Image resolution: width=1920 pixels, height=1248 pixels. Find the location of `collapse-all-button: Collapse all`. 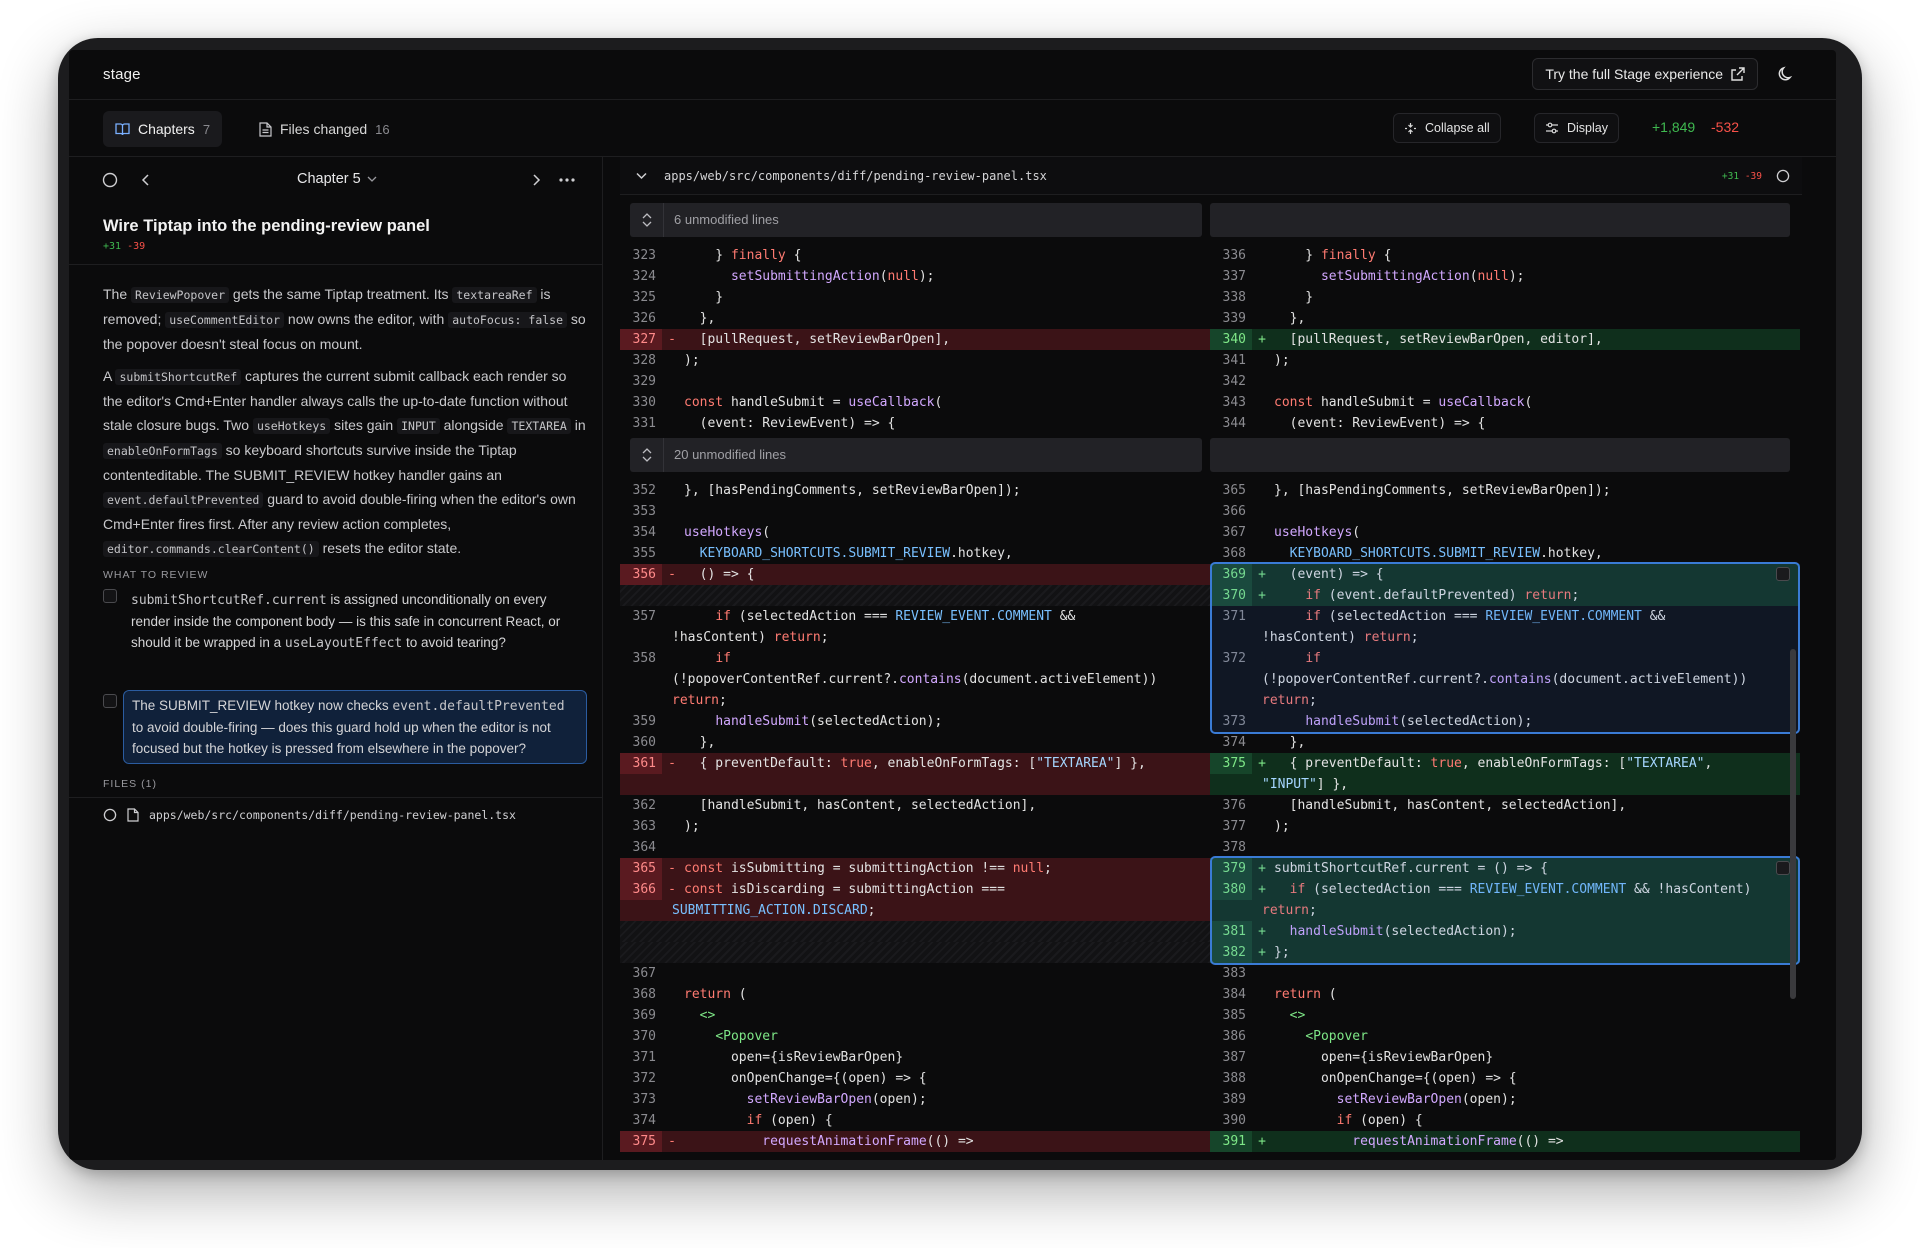

collapse-all-button: Collapse all is located at coordinates (1447, 128).